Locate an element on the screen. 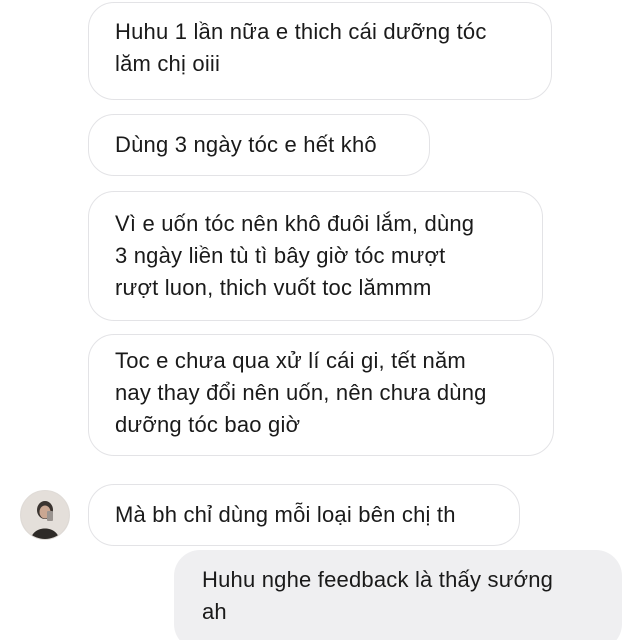 This screenshot has width=640, height=640. message-bubble-incoming: Mà bh chỉ dùng mỗi loại bên chị th is located at coordinates (304, 515).